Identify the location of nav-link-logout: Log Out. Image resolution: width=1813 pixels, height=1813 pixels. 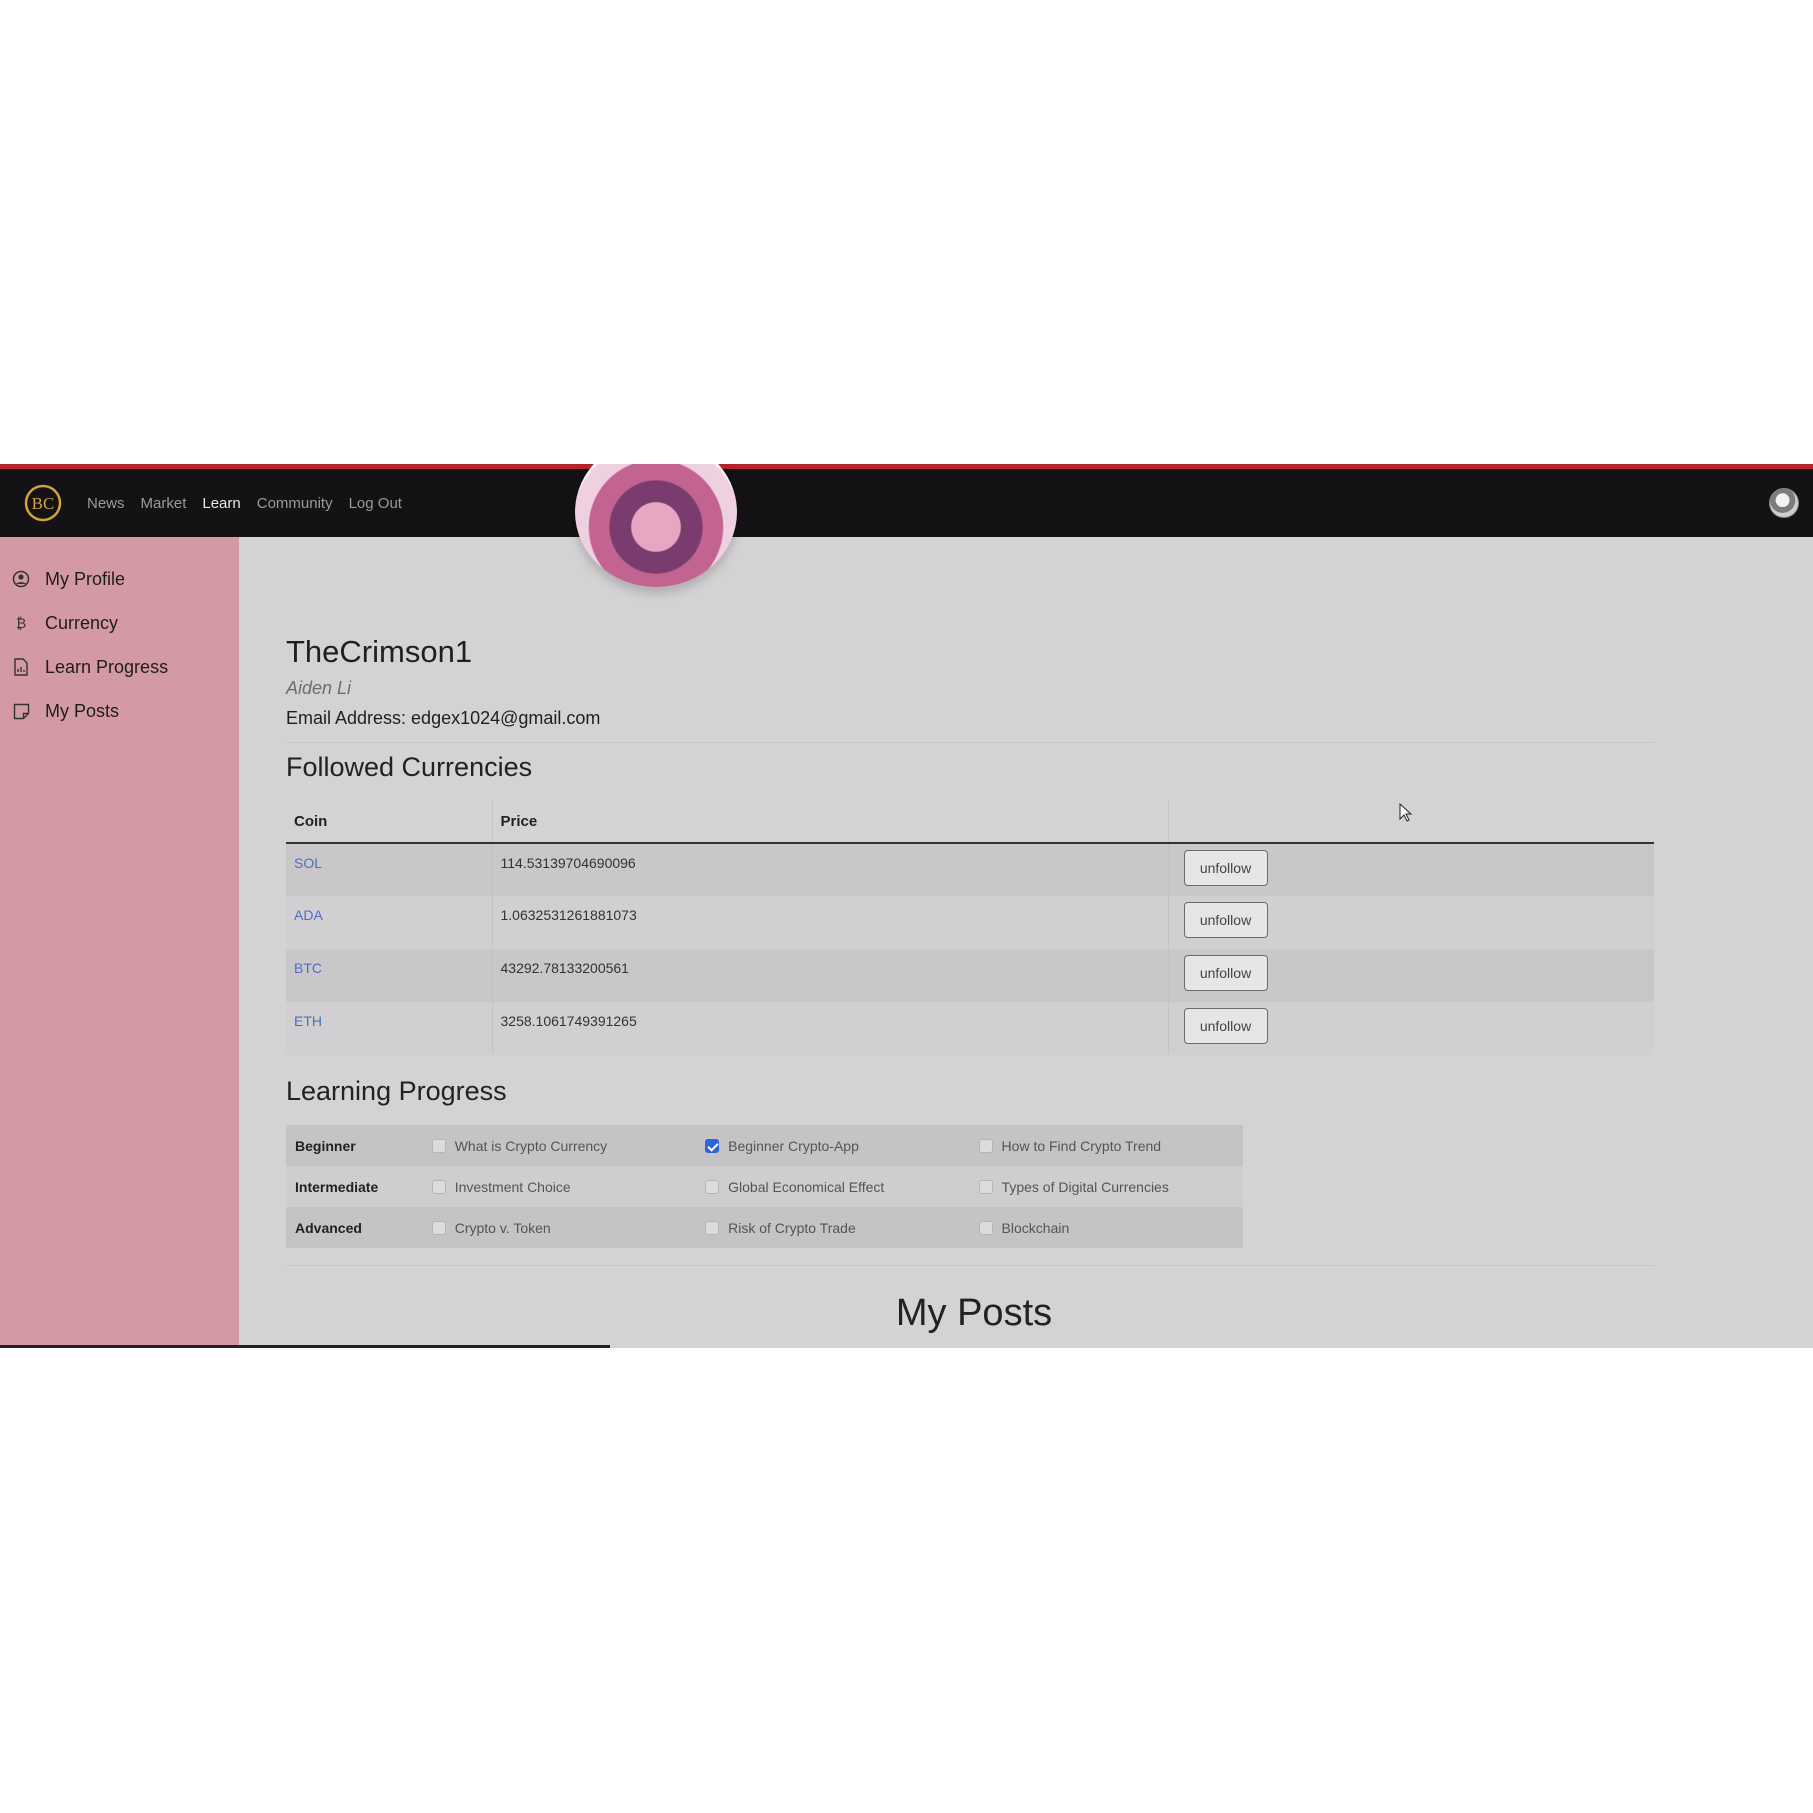
(375, 503).